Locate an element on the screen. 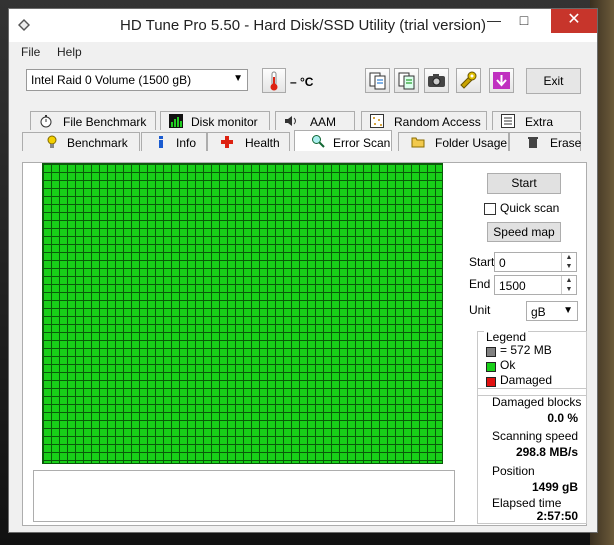  minimize-icon: — is located at coordinates (494, 20).